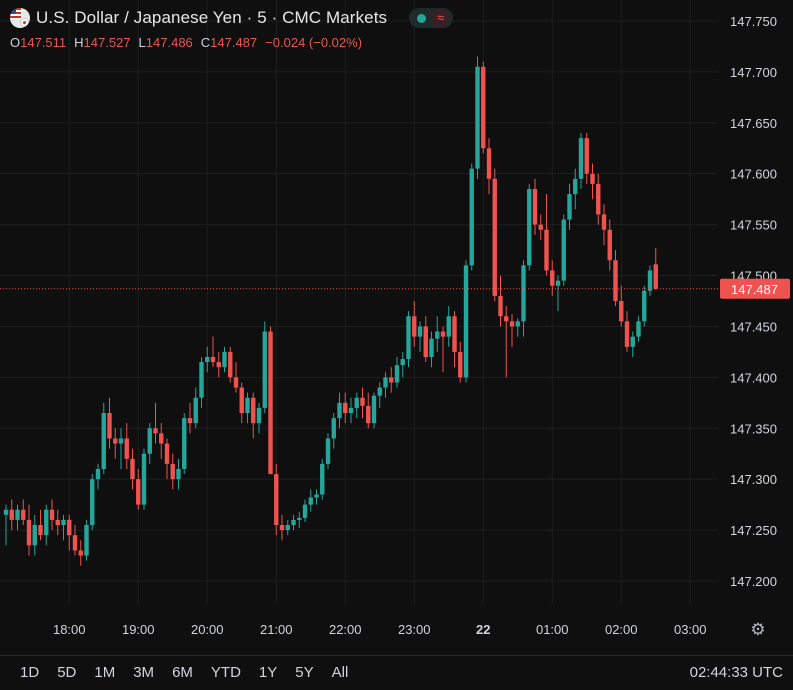  Describe the element at coordinates (758, 630) in the screenshot. I see `settings-gear-icon: ⚙` at that location.